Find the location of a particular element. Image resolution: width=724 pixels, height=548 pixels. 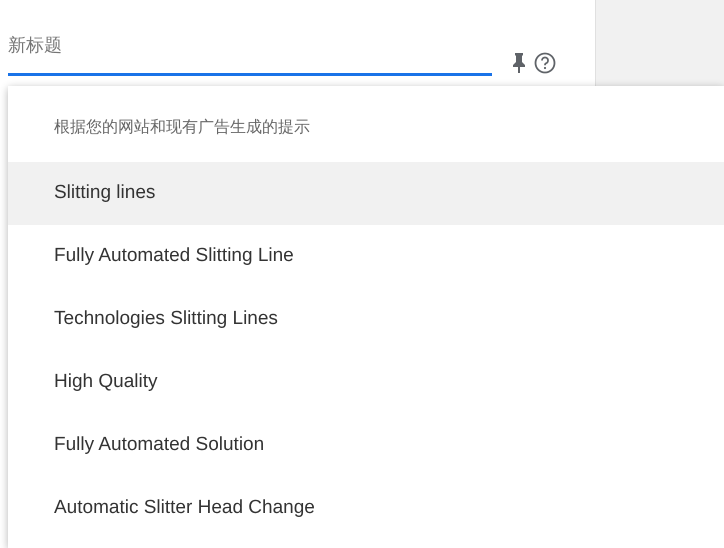

suggestion-item: Technologies Slitting Lines is located at coordinates (366, 319).